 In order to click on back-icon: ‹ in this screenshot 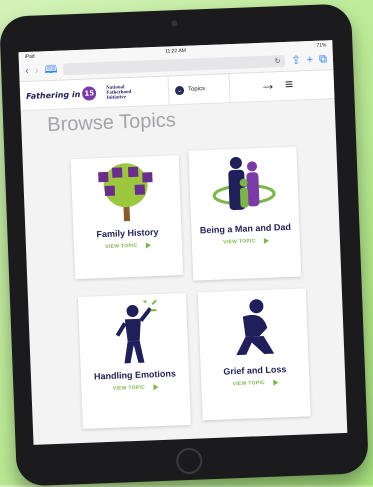, I will do `click(27, 70)`.